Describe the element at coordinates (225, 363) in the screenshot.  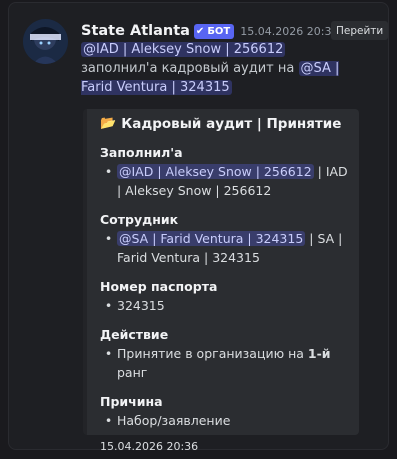
I see `field-value: • Принятие в организацию на 1-й ранг` at that location.